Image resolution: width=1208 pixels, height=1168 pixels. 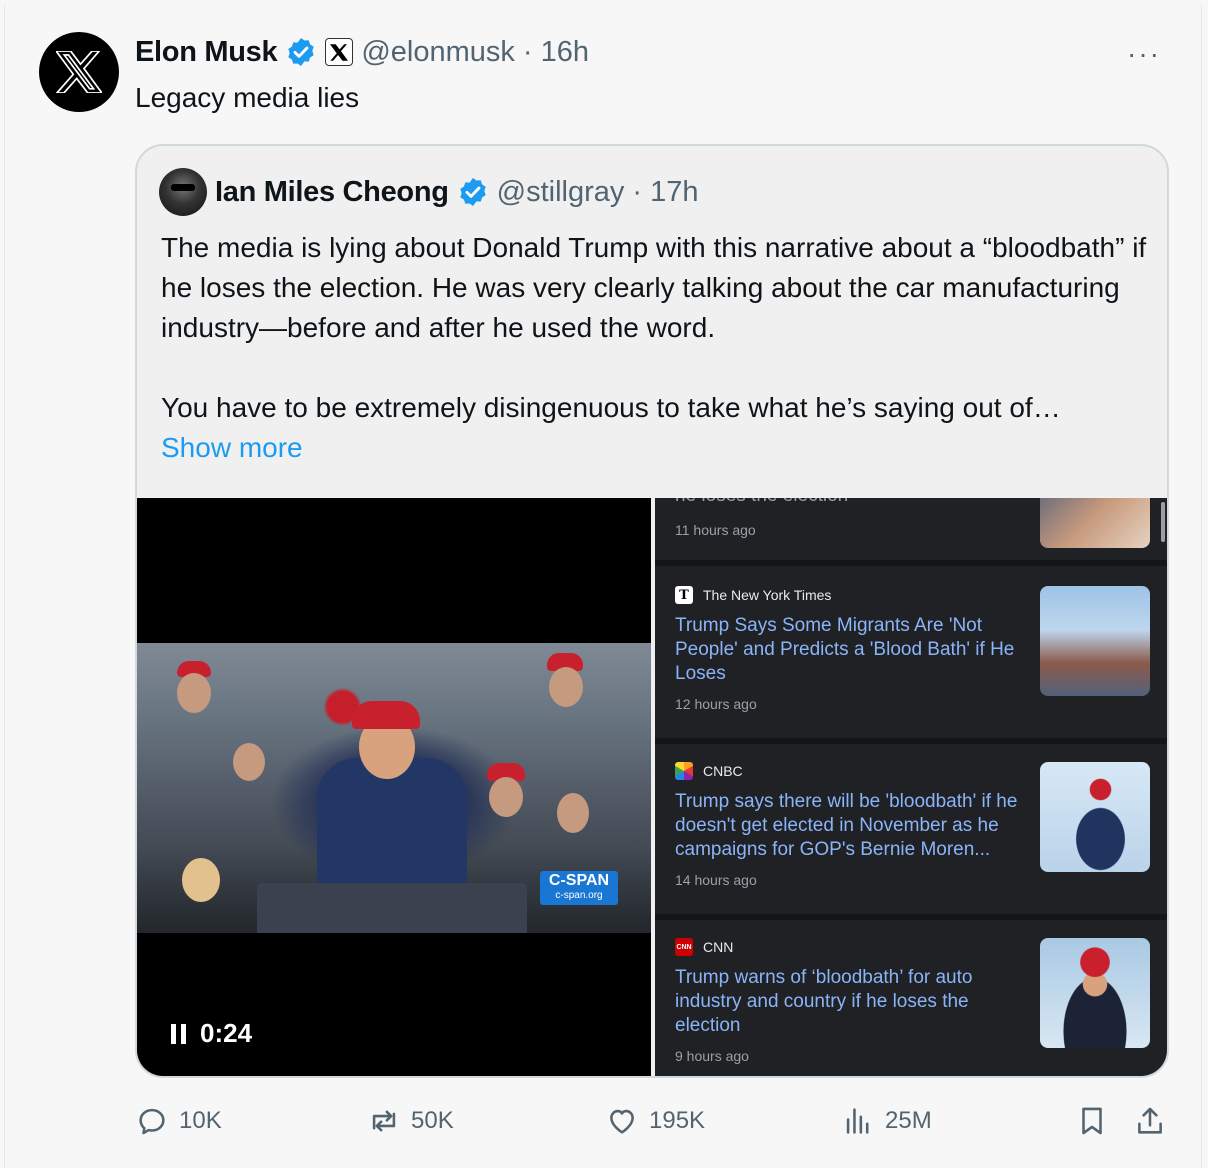 What do you see at coordinates (561, 192) in the screenshot?
I see `quote-author-handle: @stillgray` at bounding box center [561, 192].